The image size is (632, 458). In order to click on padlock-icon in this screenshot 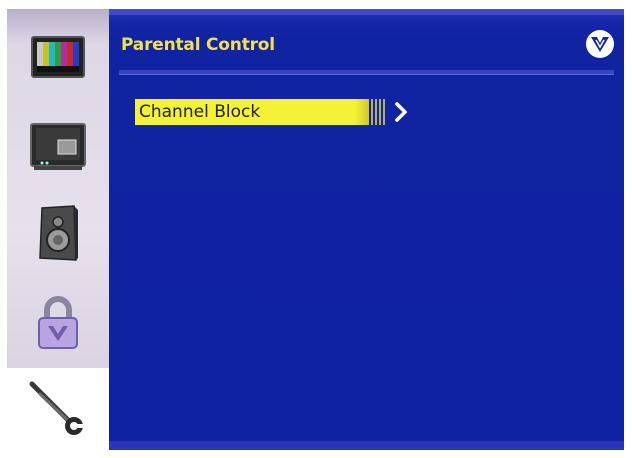, I will do `click(58, 322)`.